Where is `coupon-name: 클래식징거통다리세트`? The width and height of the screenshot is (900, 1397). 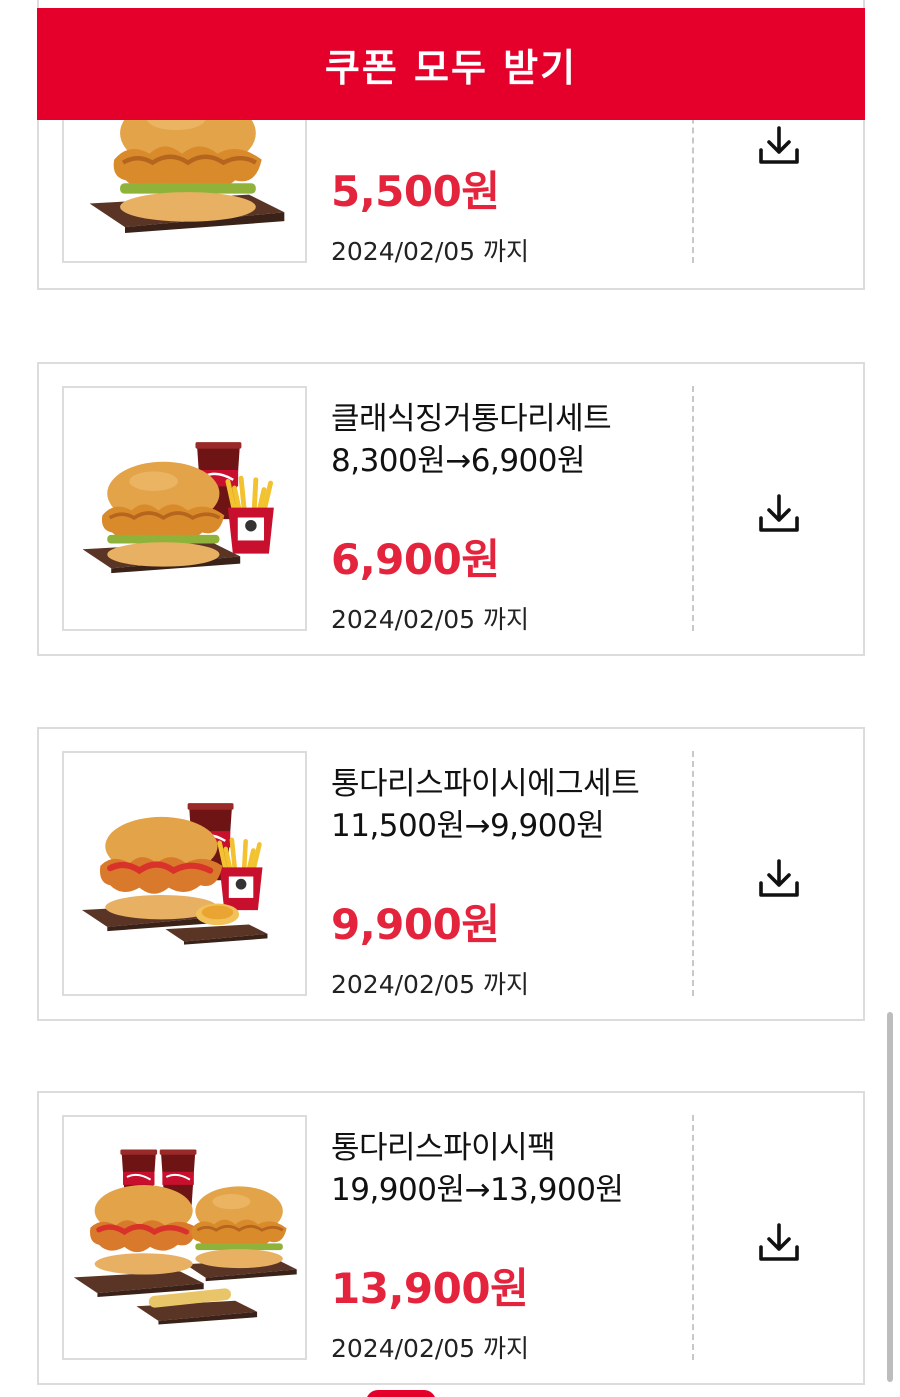 coupon-name: 클래식징거통다리세트 is located at coordinates (471, 419).